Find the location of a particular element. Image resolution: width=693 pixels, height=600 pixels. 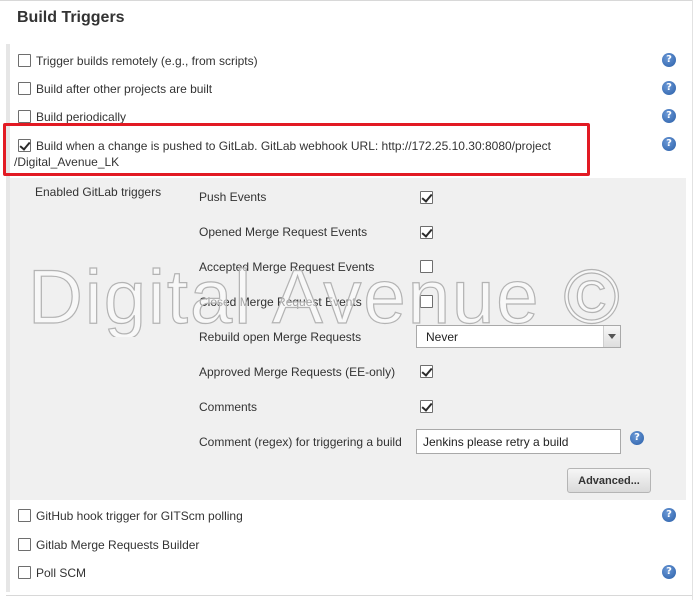

rebuild-open-mr-label: Rebuild open Merge Requests is located at coordinates (280, 337).